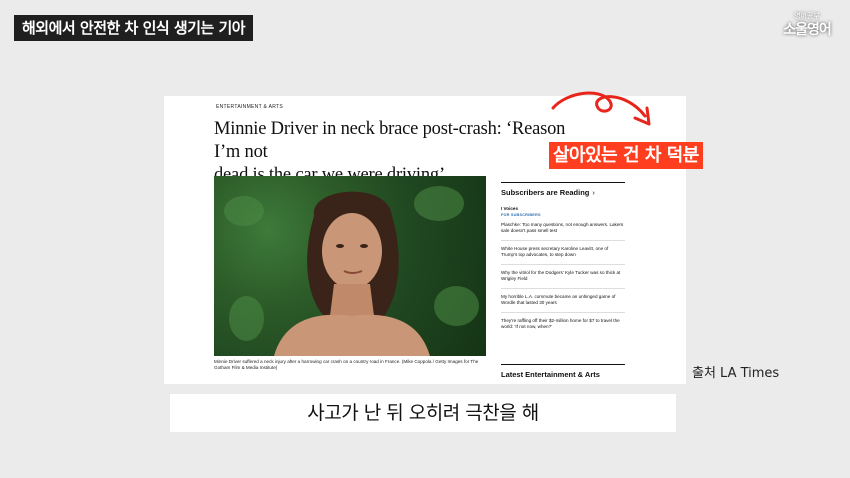 This screenshot has width=850, height=478. Describe the element at coordinates (545, 192) in the screenshot. I see `sidebar-title-text: Subscribers are Reading` at that location.